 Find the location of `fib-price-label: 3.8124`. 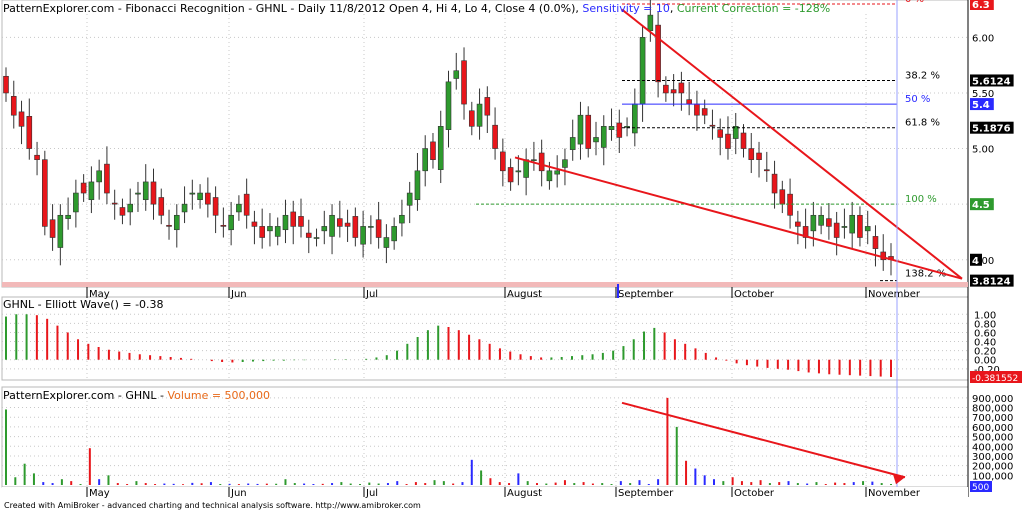

fib-price-label: 3.8124 is located at coordinates (991, 282).